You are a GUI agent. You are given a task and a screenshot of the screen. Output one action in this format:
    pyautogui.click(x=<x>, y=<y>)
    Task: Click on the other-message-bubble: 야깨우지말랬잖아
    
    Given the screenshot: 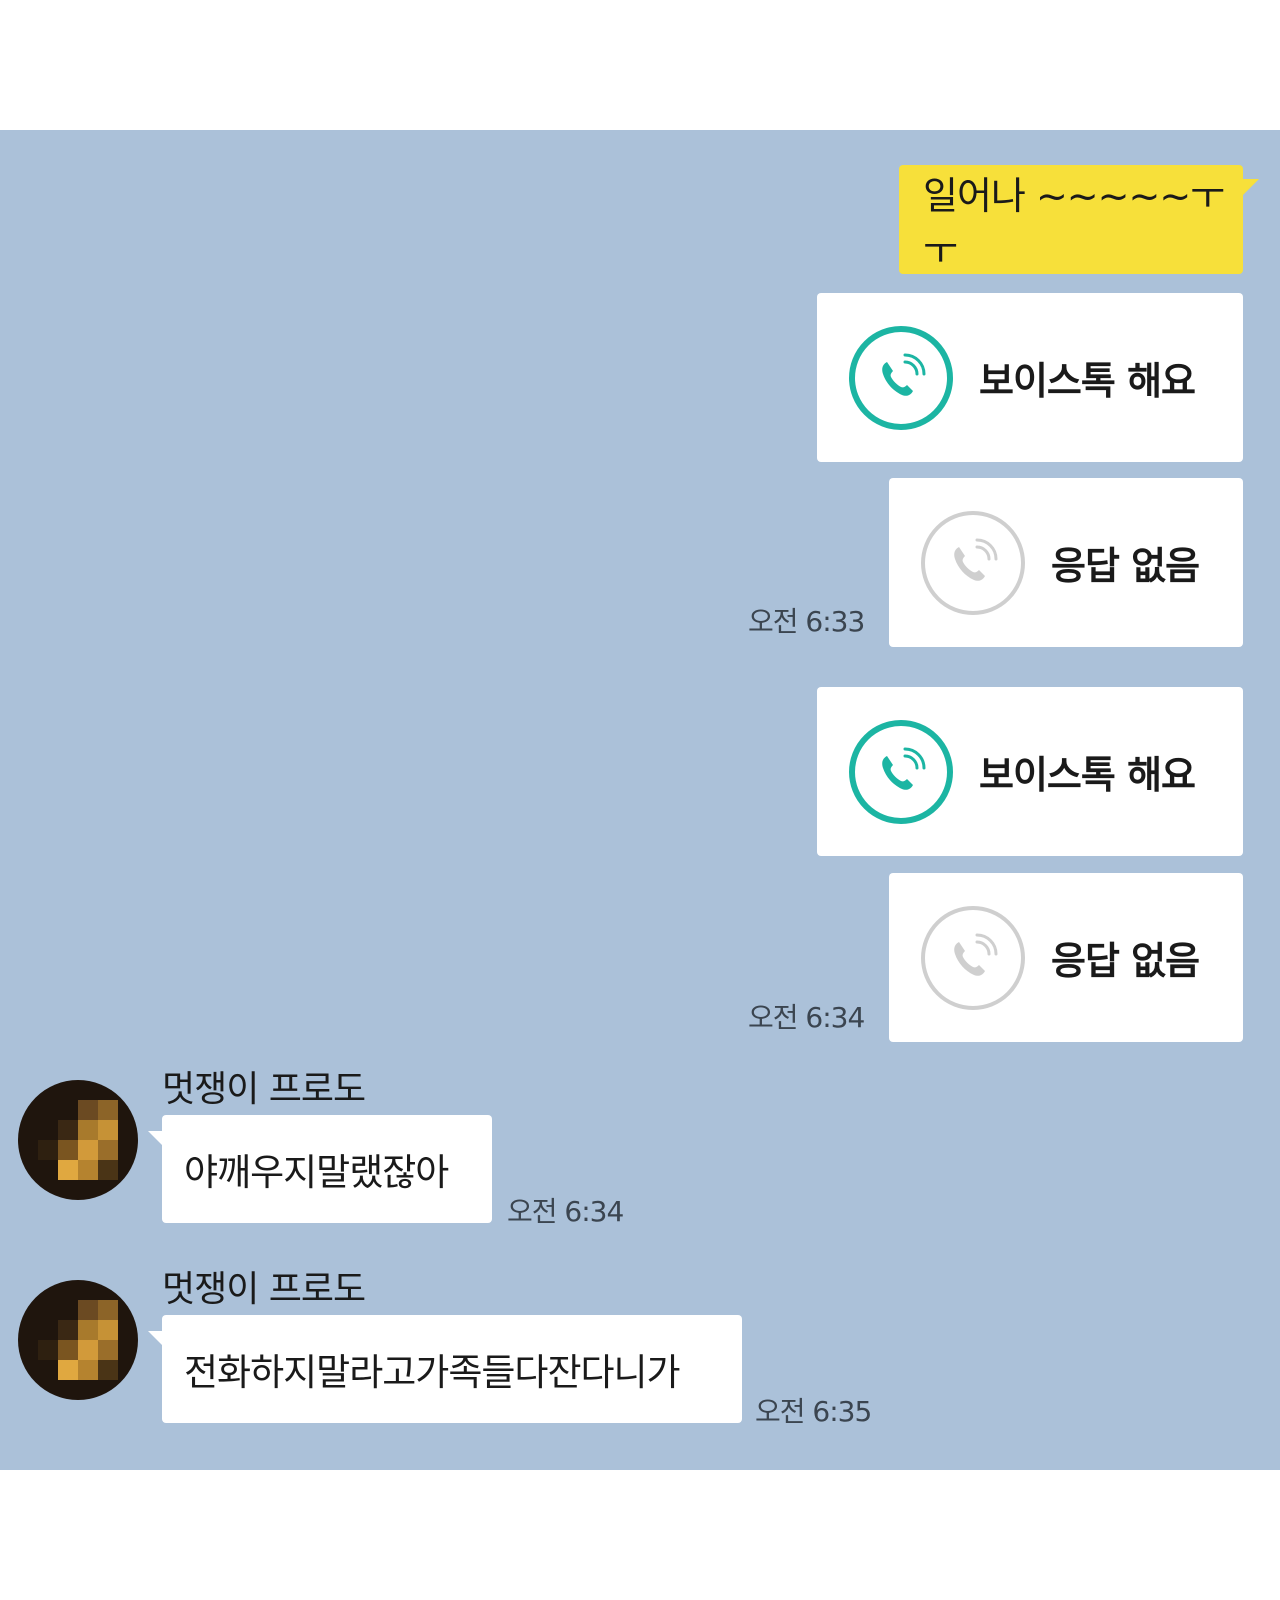 What is the action you would take?
    pyautogui.click(x=320, y=1169)
    